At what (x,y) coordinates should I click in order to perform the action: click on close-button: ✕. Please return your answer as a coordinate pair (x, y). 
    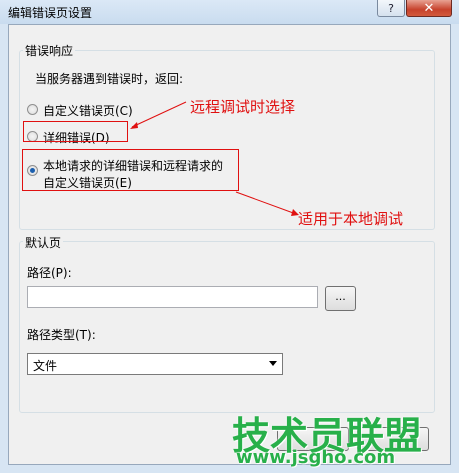
    Looking at the image, I should click on (429, 8).